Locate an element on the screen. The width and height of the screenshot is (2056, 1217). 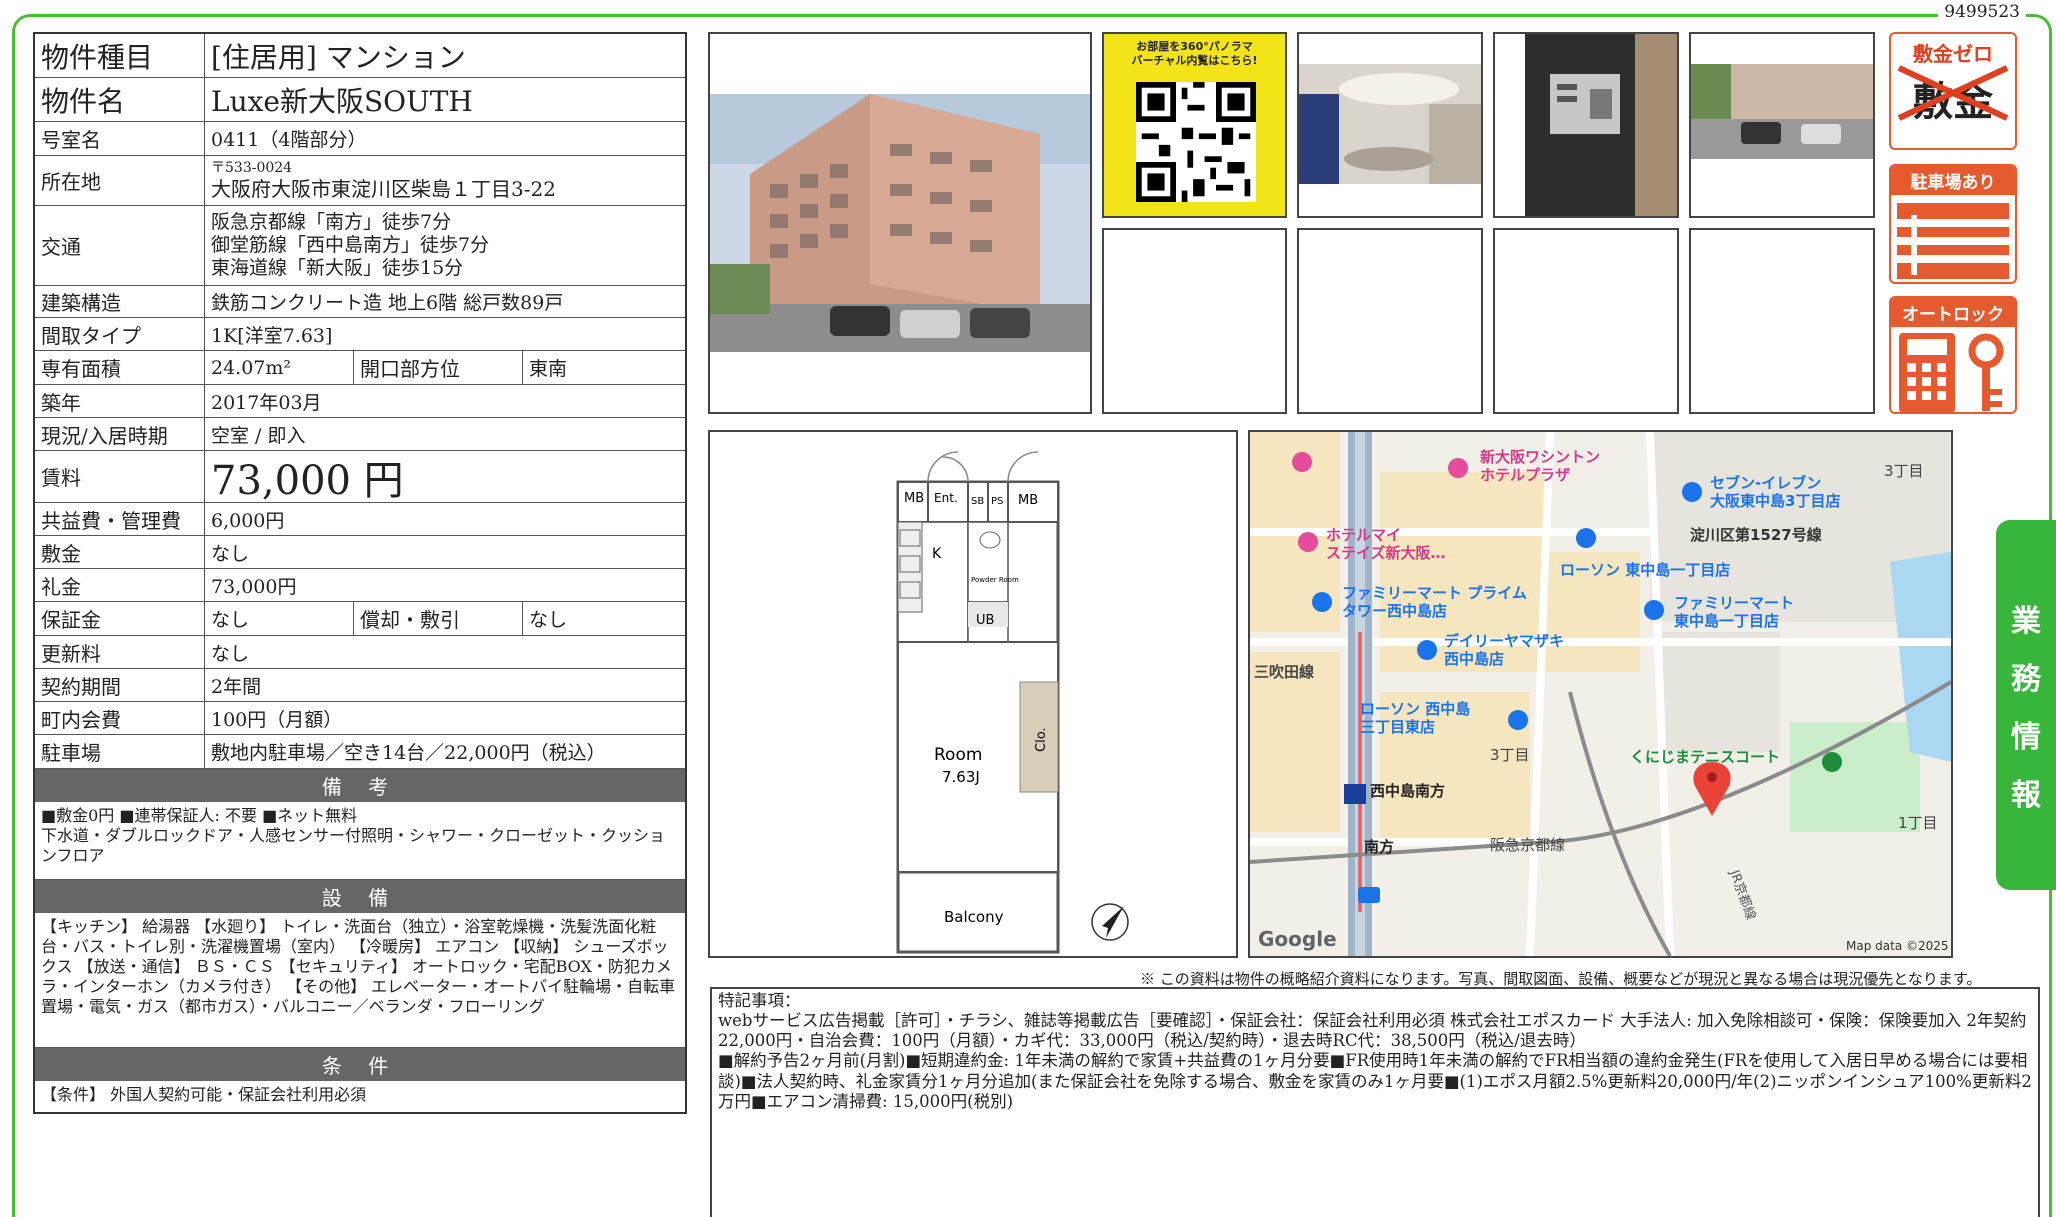
mailbox-photo is located at coordinates (1586, 125).